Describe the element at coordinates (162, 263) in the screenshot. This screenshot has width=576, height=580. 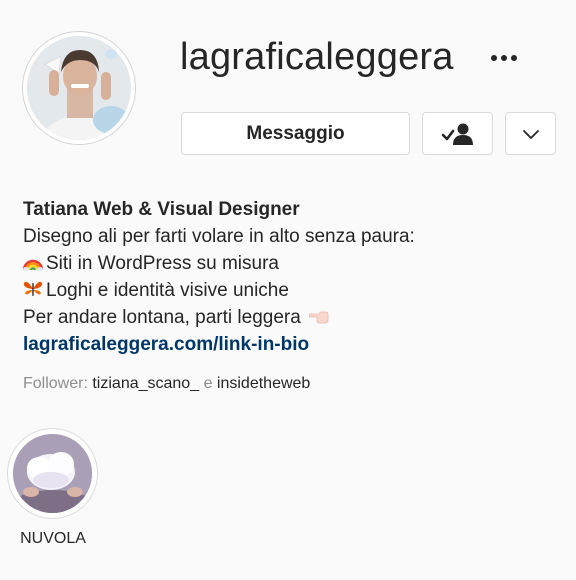
I see `bio-line-text: Siti in WordPress su misura` at that location.